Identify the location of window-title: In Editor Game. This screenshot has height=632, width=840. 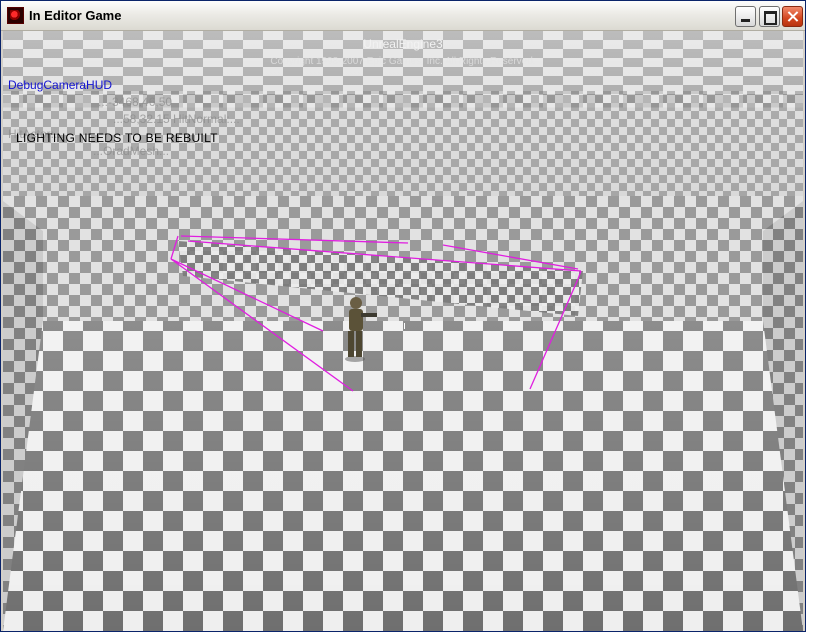
(75, 15).